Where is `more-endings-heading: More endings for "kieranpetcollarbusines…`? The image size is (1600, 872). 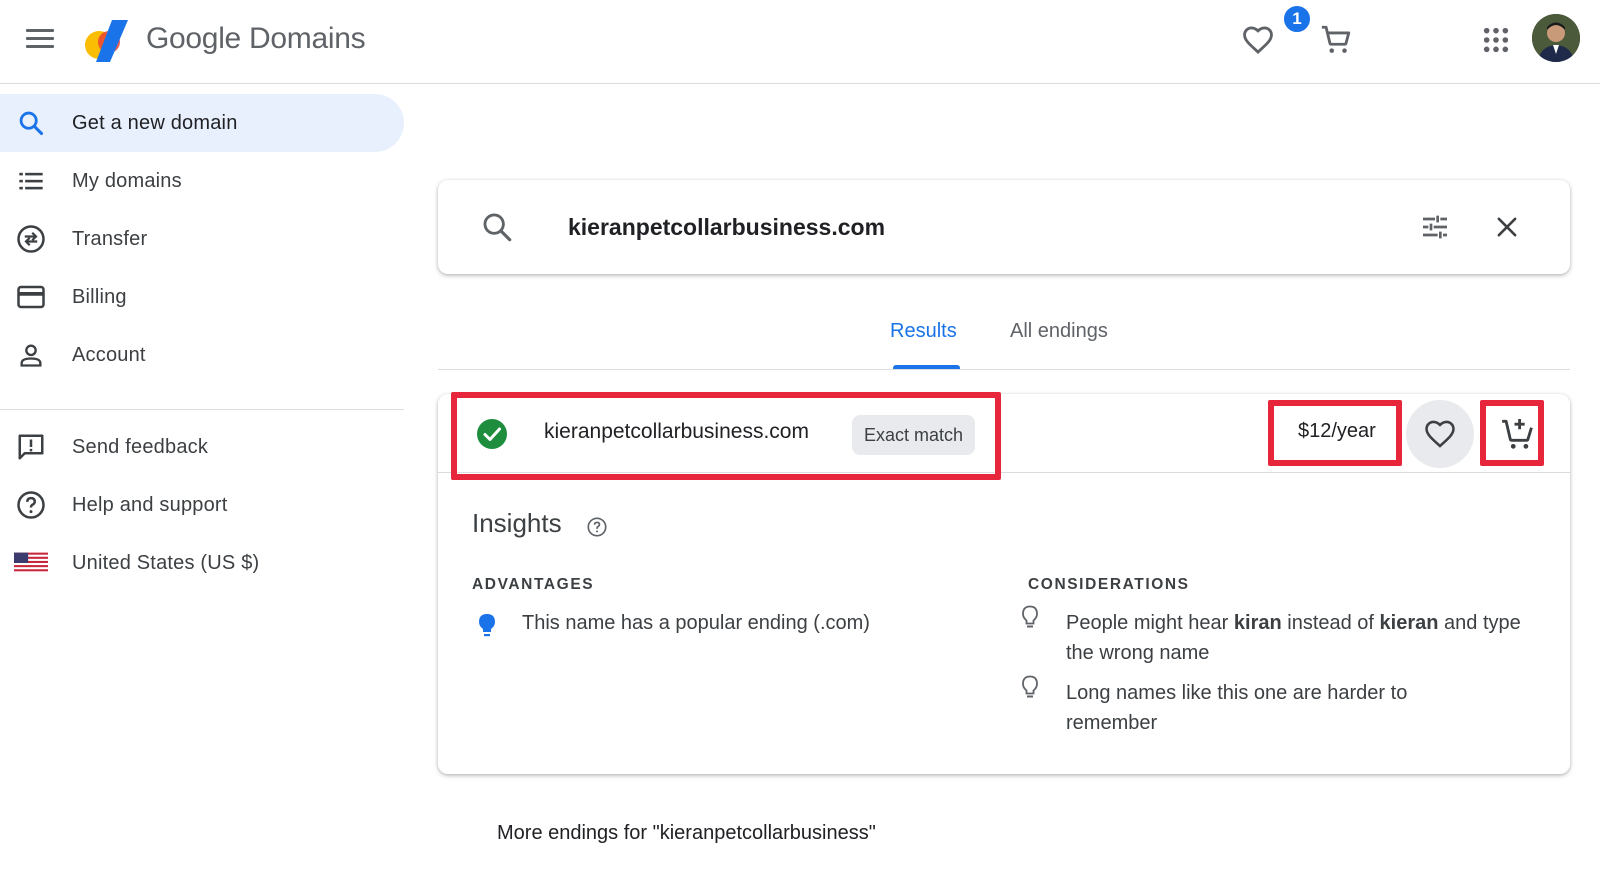
more-endings-heading: More endings for "kieranpetcollarbusines… is located at coordinates (686, 833).